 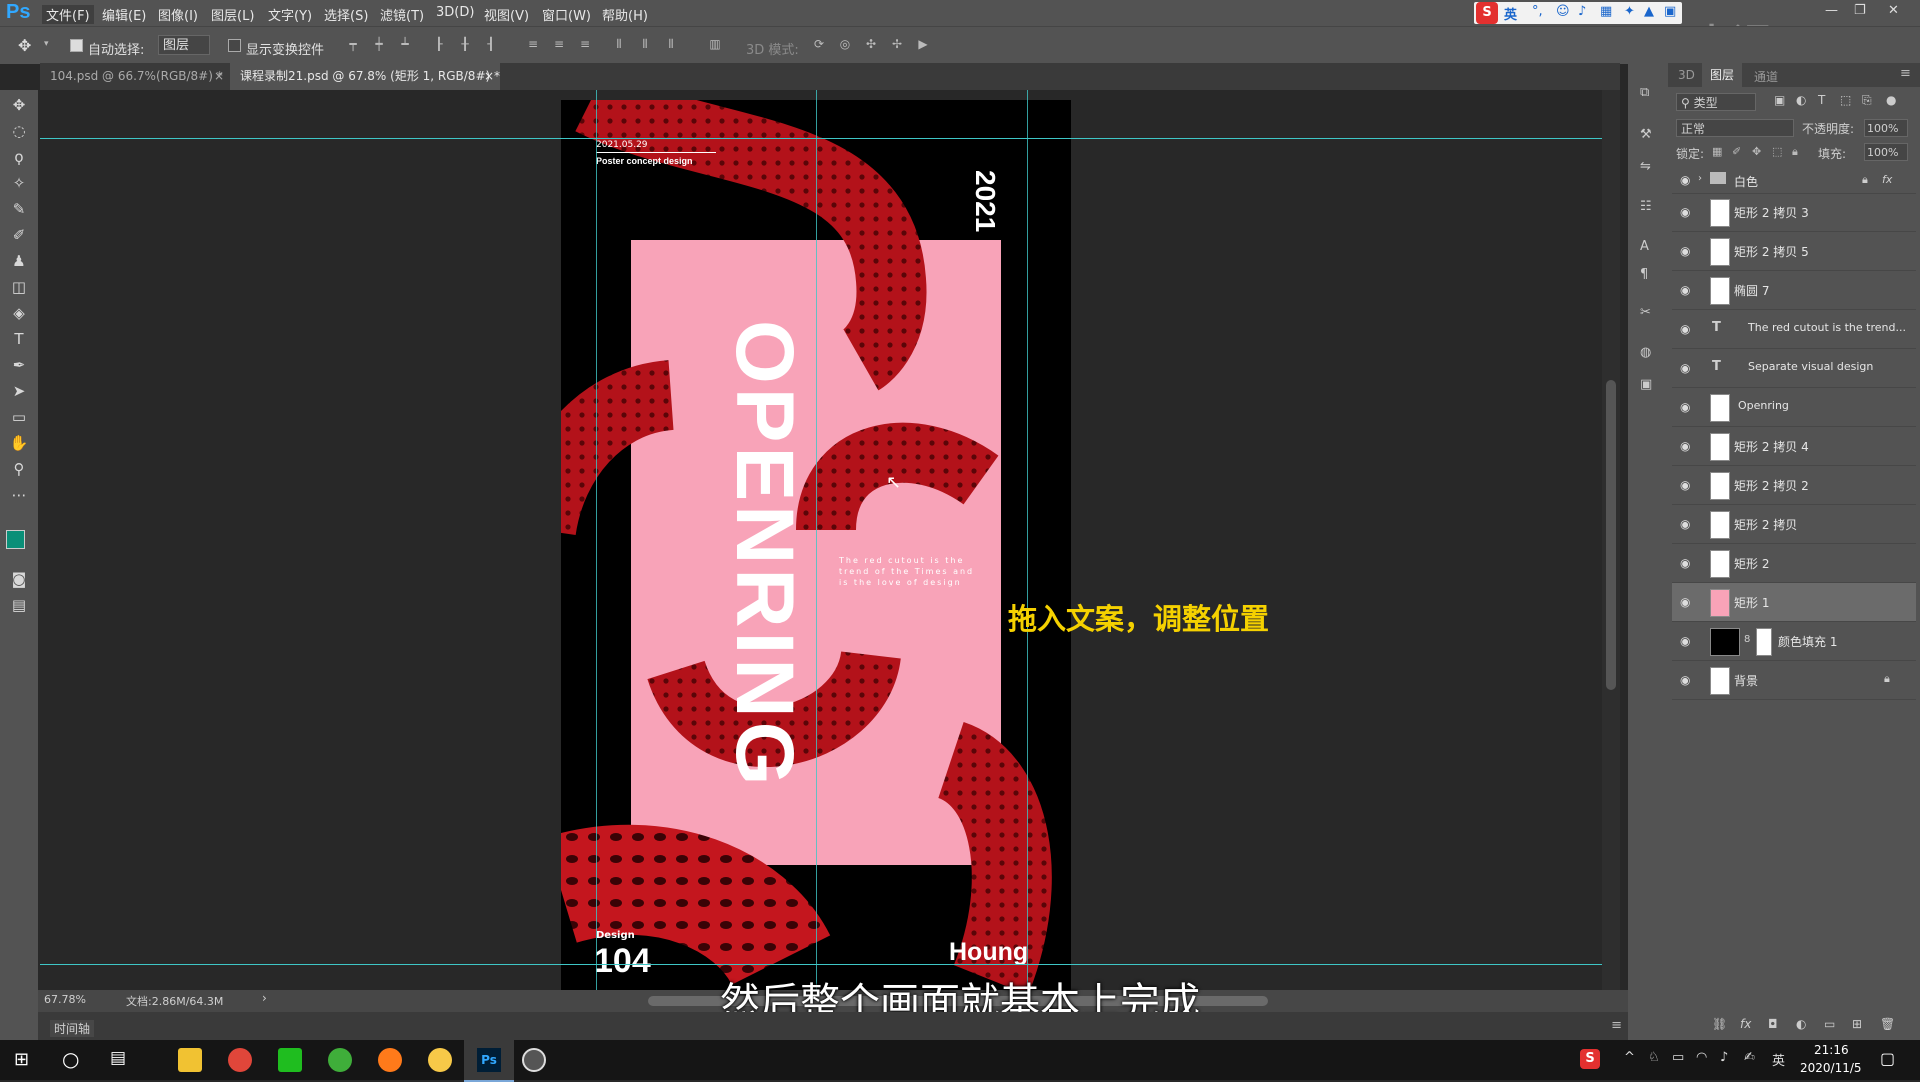 What do you see at coordinates (1649, 11) in the screenshot?
I see `skin-icon: ▲` at bounding box center [1649, 11].